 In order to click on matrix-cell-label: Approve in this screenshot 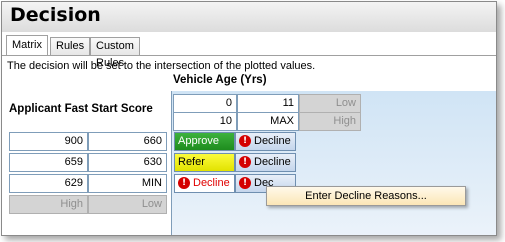, I will do `click(198, 141)`.